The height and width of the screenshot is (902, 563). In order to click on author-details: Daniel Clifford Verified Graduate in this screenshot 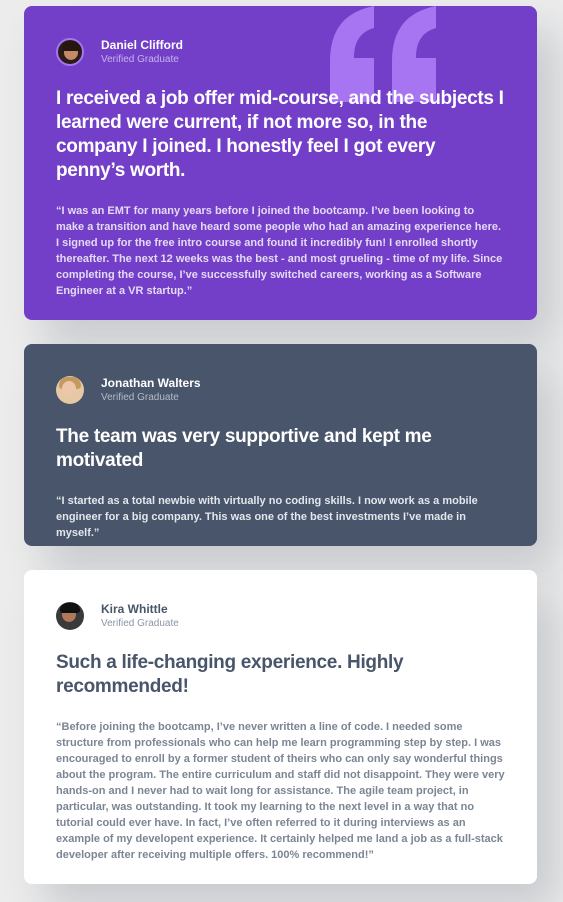, I will do `click(142, 52)`.